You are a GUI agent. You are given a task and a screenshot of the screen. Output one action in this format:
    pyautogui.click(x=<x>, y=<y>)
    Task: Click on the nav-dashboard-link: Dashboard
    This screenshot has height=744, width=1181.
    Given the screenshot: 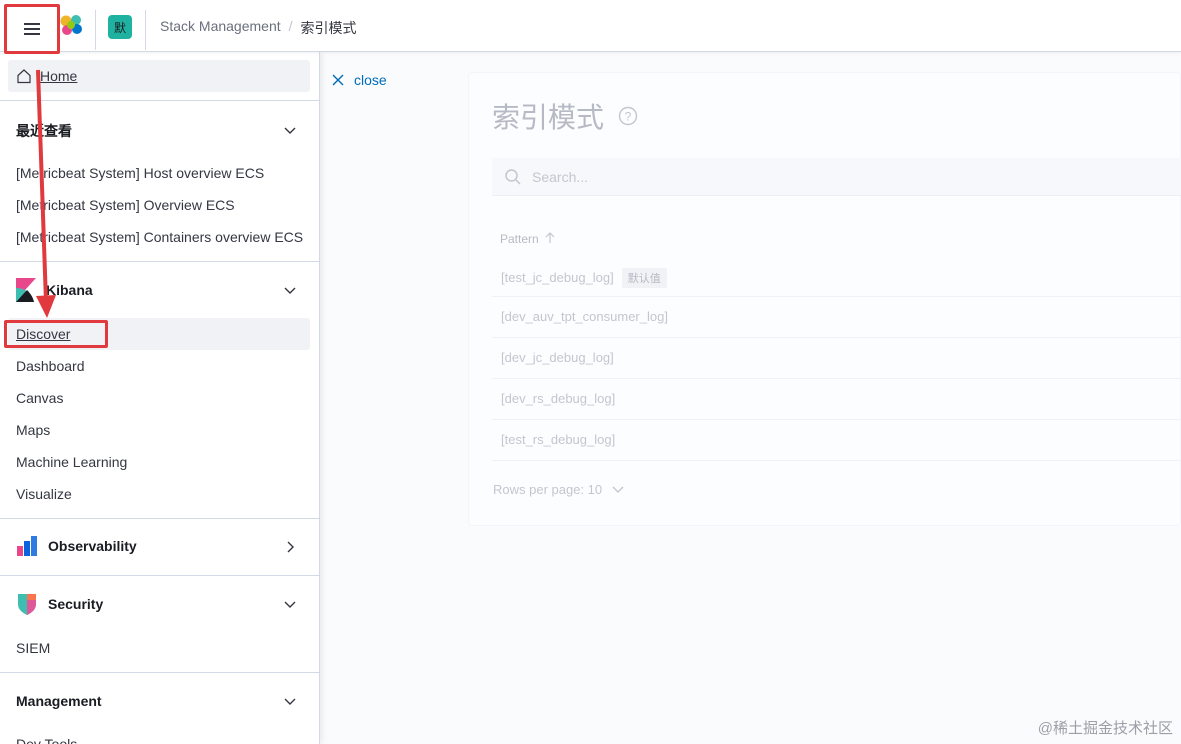 What is the action you would take?
    pyautogui.click(x=164, y=366)
    